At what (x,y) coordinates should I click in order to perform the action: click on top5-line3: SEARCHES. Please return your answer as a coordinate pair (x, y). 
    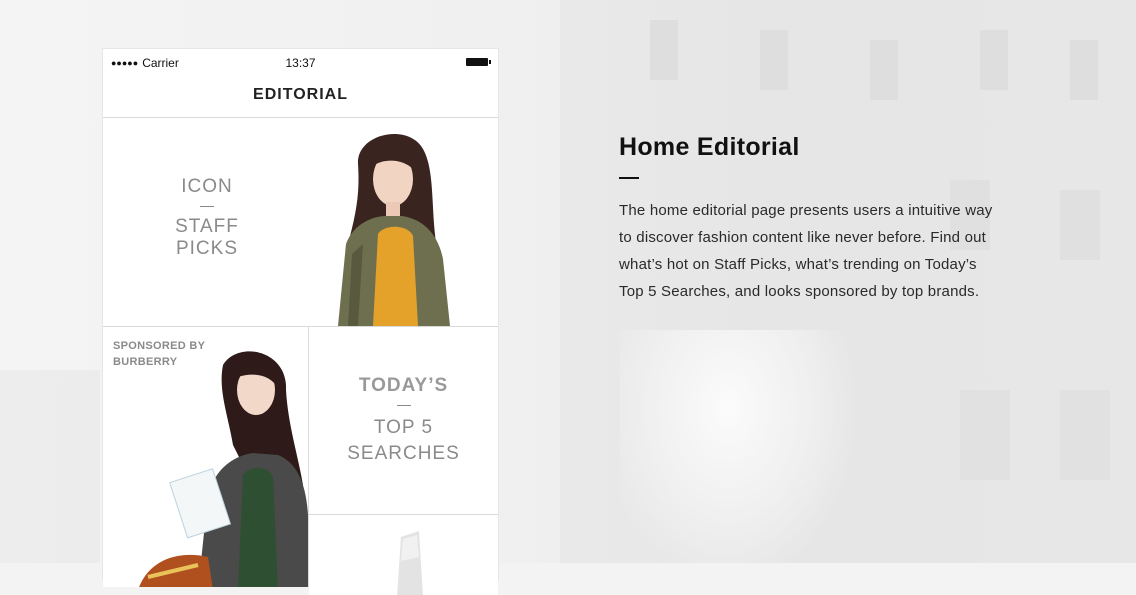
    Looking at the image, I should click on (403, 453).